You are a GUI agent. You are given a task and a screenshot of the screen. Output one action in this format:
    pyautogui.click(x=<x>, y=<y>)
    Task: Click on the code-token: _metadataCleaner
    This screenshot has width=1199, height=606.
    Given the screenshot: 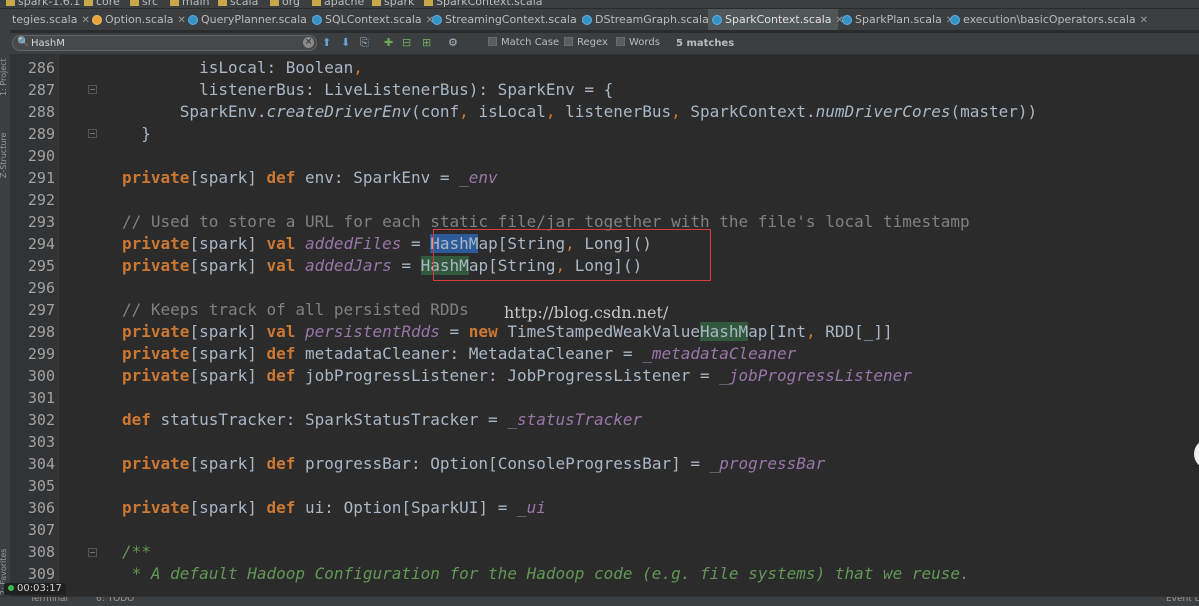 What is the action you would take?
    pyautogui.click(x=719, y=353)
    